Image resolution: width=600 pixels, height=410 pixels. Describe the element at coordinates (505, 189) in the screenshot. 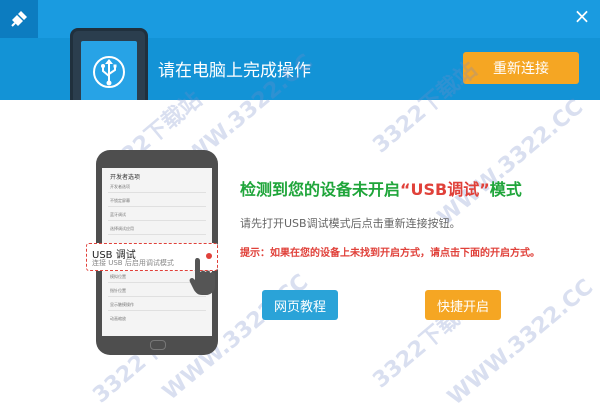

I see `main-title-suffix: 模式` at that location.